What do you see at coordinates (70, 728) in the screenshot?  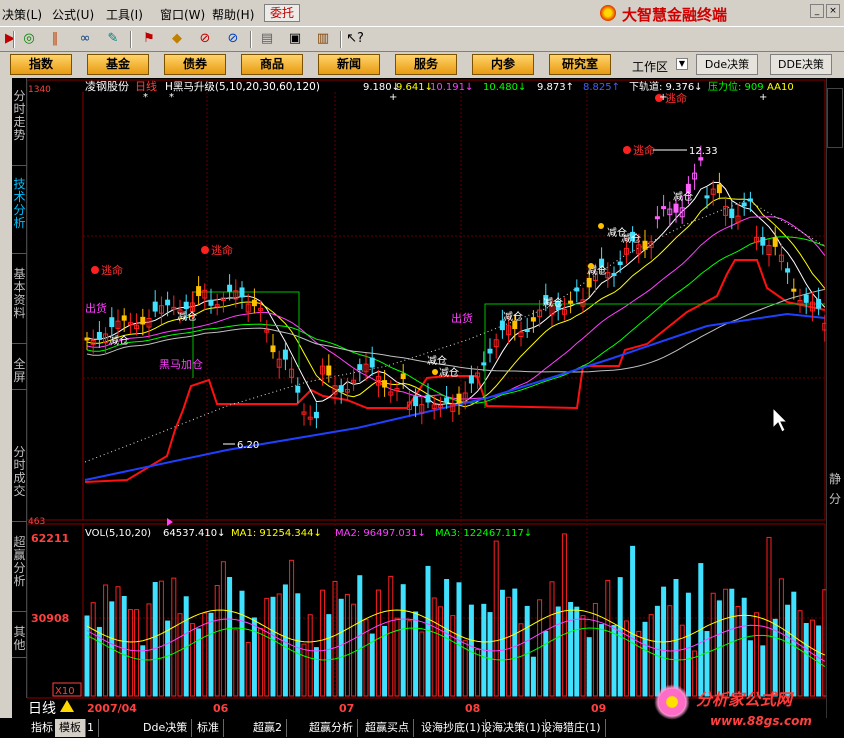 I see `bottom-tab: 模板` at bounding box center [70, 728].